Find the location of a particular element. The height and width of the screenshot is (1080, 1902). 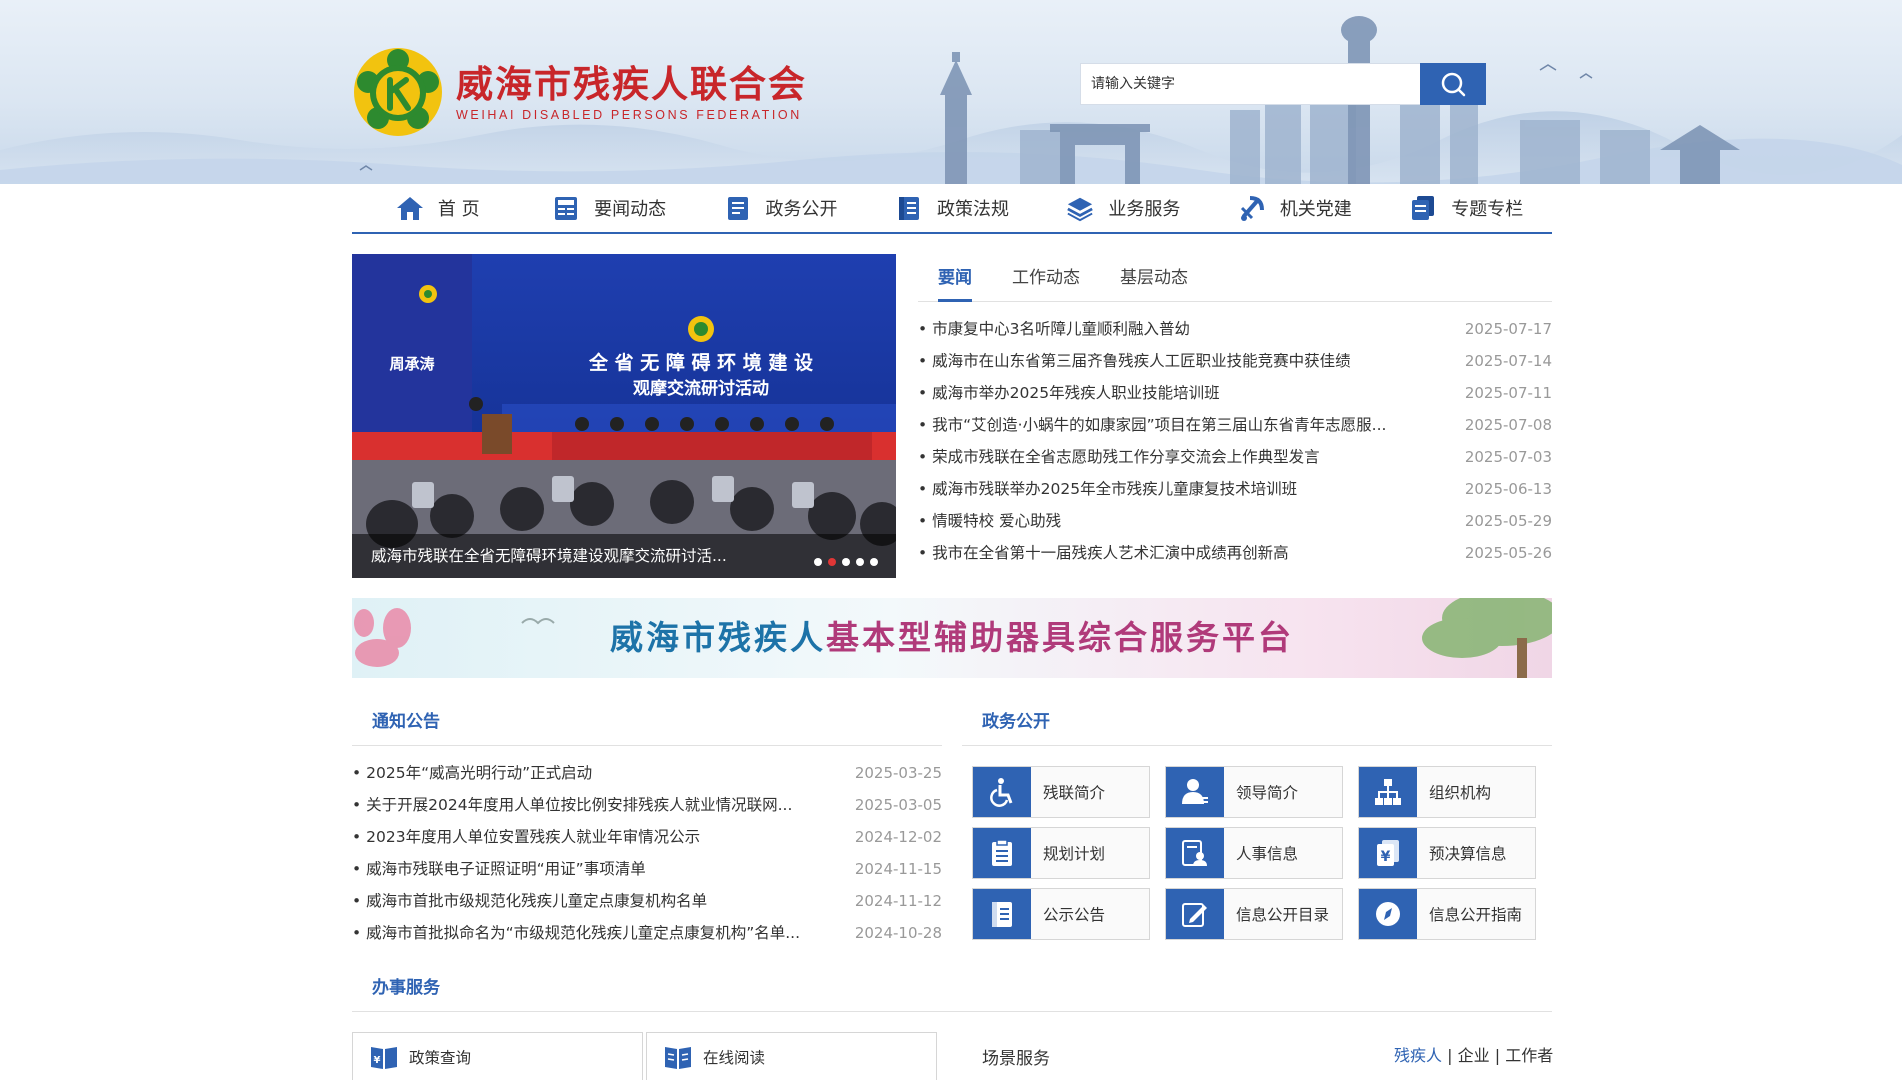

gov-item-leaders: 领导简介 is located at coordinates (1254, 792).